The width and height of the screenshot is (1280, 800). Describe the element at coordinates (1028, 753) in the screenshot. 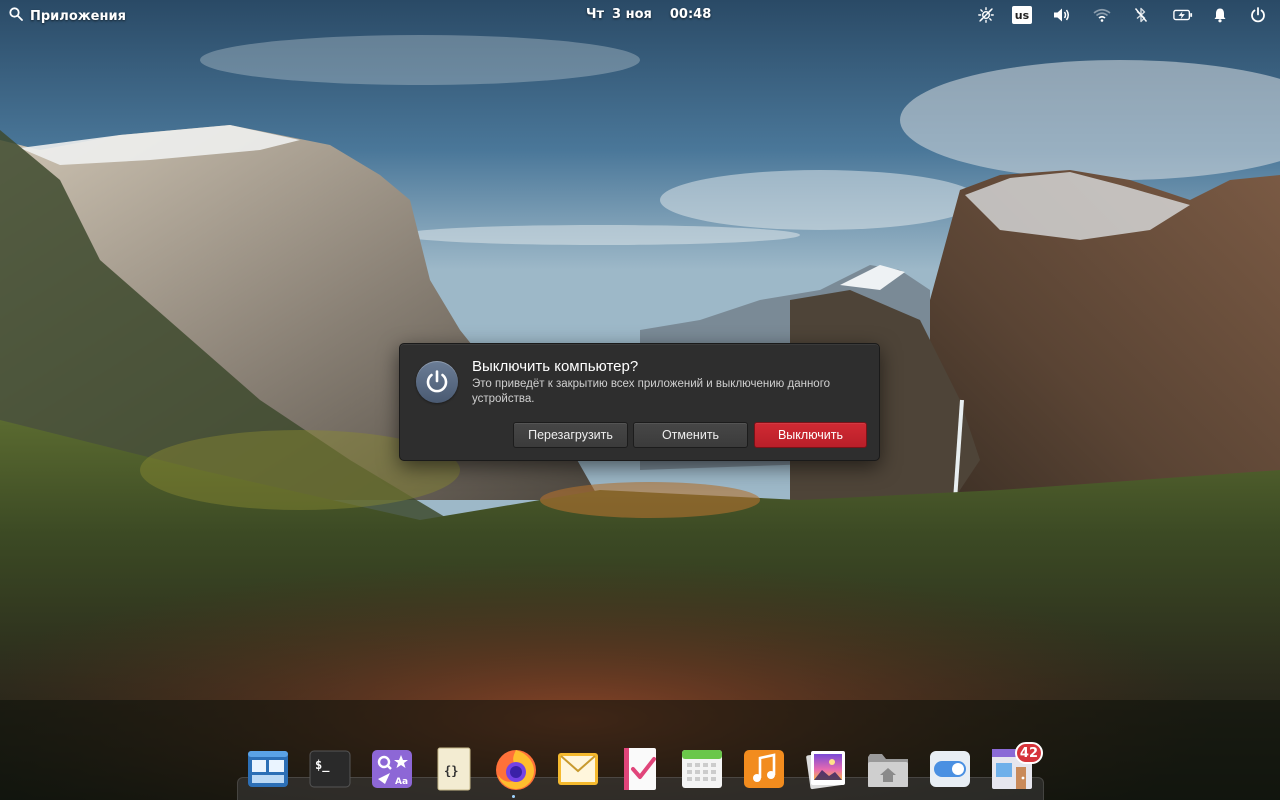

I see `updates-count-badge: 42` at that location.